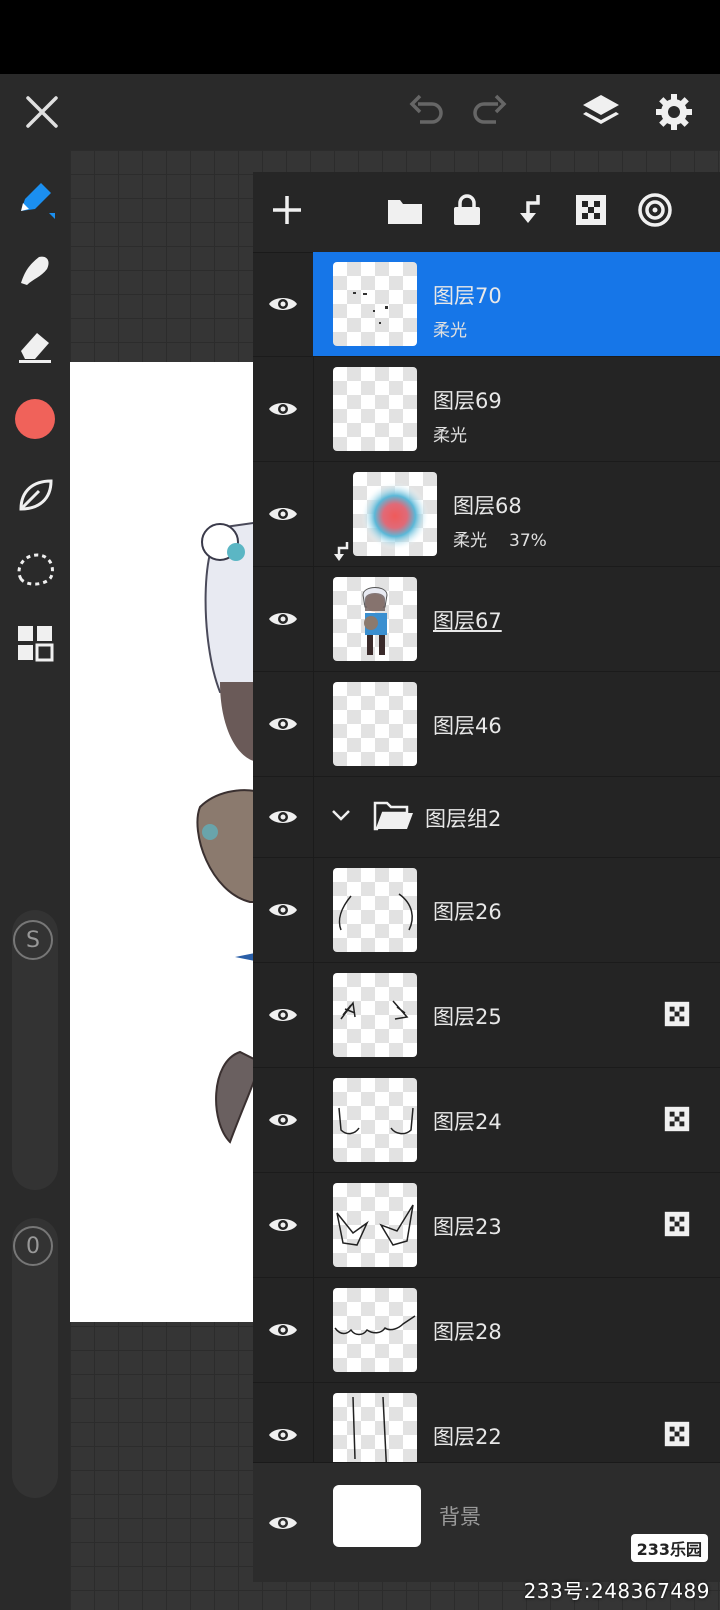 The width and height of the screenshot is (720, 1610). I want to click on layers-panel-toolbar, so click(486, 212).